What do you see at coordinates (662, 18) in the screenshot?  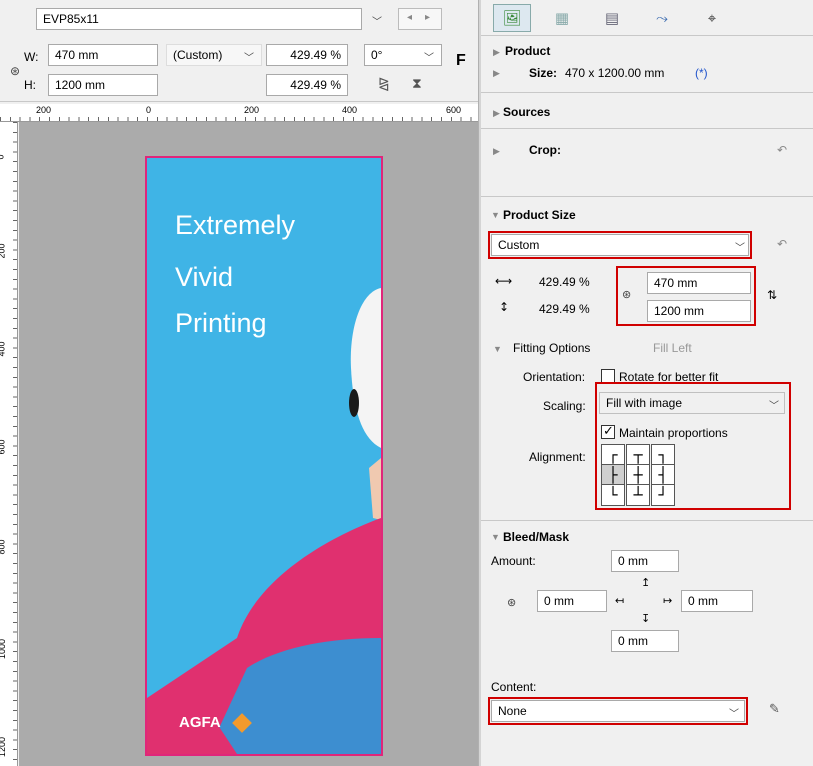 I see `tab-curve-icon: ⤳` at bounding box center [662, 18].